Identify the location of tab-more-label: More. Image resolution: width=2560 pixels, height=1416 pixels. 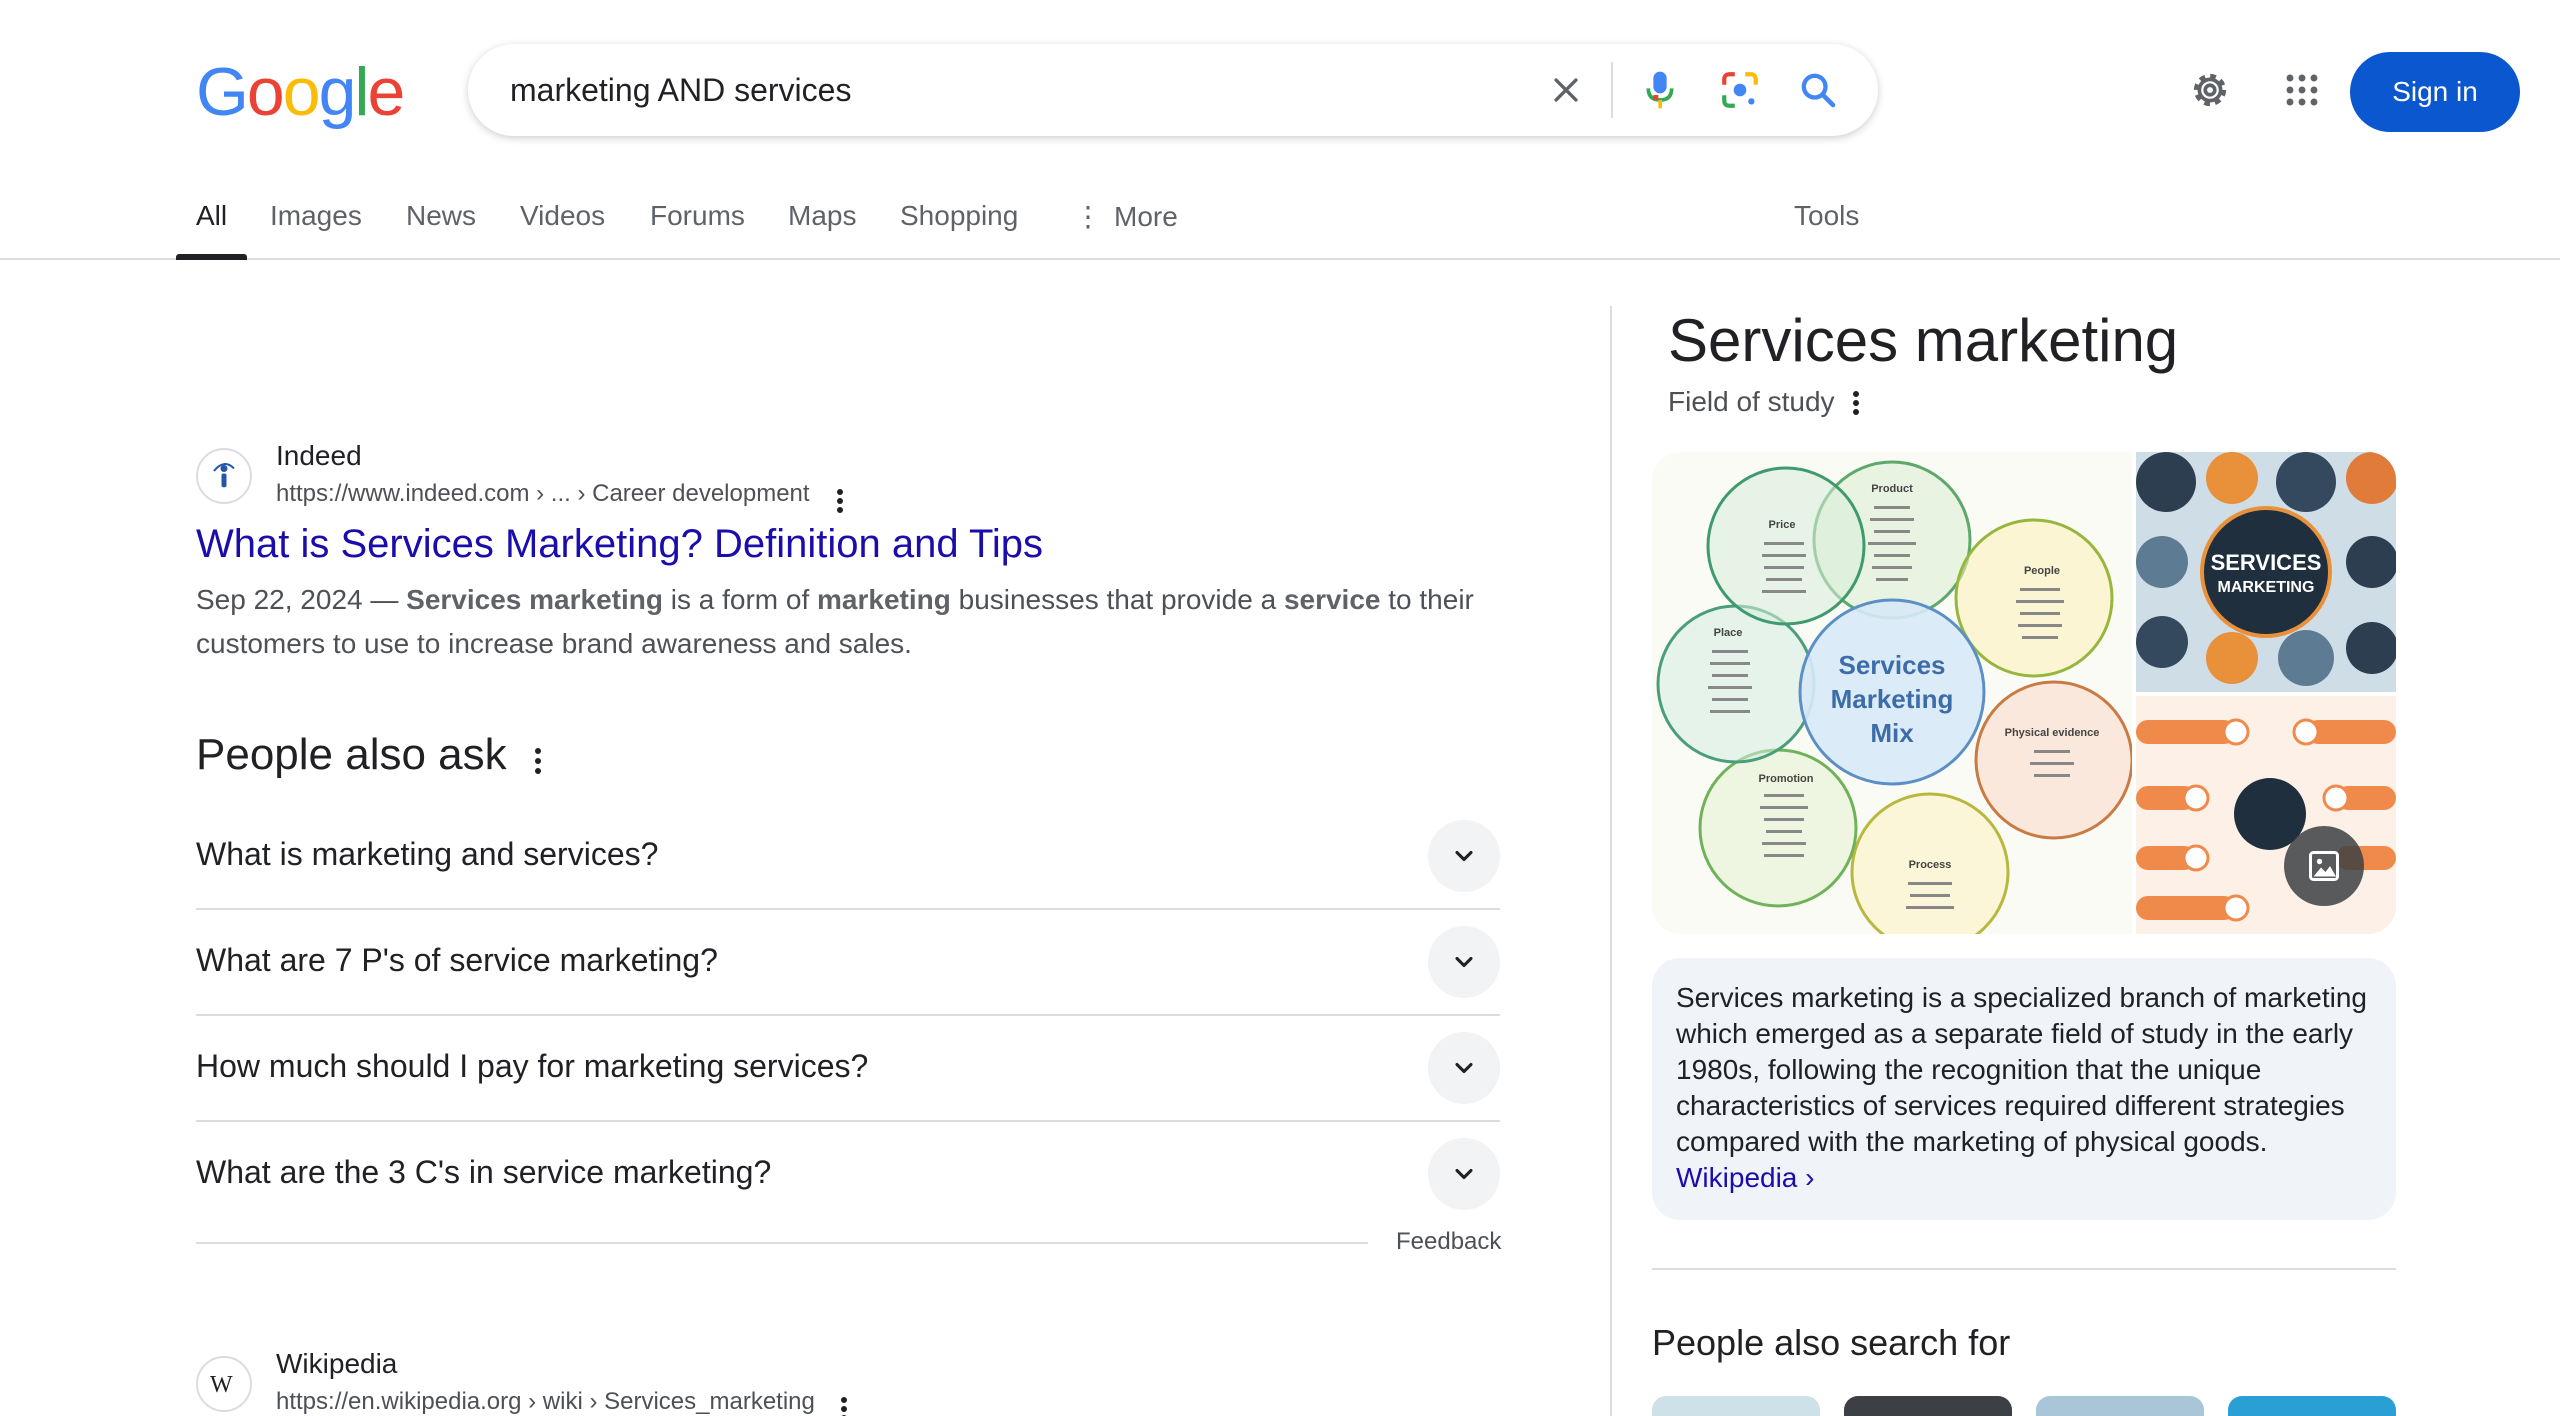
(1146, 216).